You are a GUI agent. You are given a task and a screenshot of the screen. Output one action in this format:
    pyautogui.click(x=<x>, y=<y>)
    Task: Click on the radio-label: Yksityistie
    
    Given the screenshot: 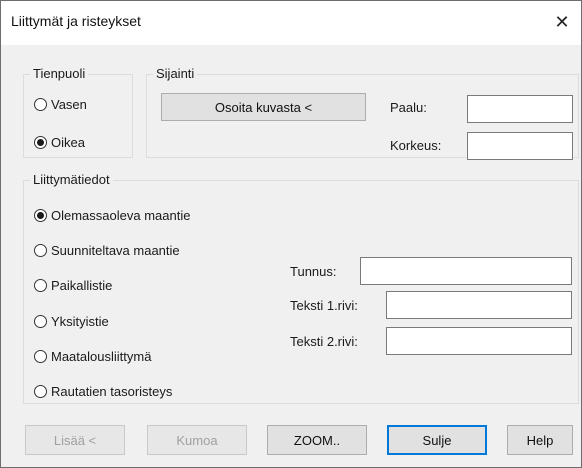 What is the action you would take?
    pyautogui.click(x=80, y=321)
    